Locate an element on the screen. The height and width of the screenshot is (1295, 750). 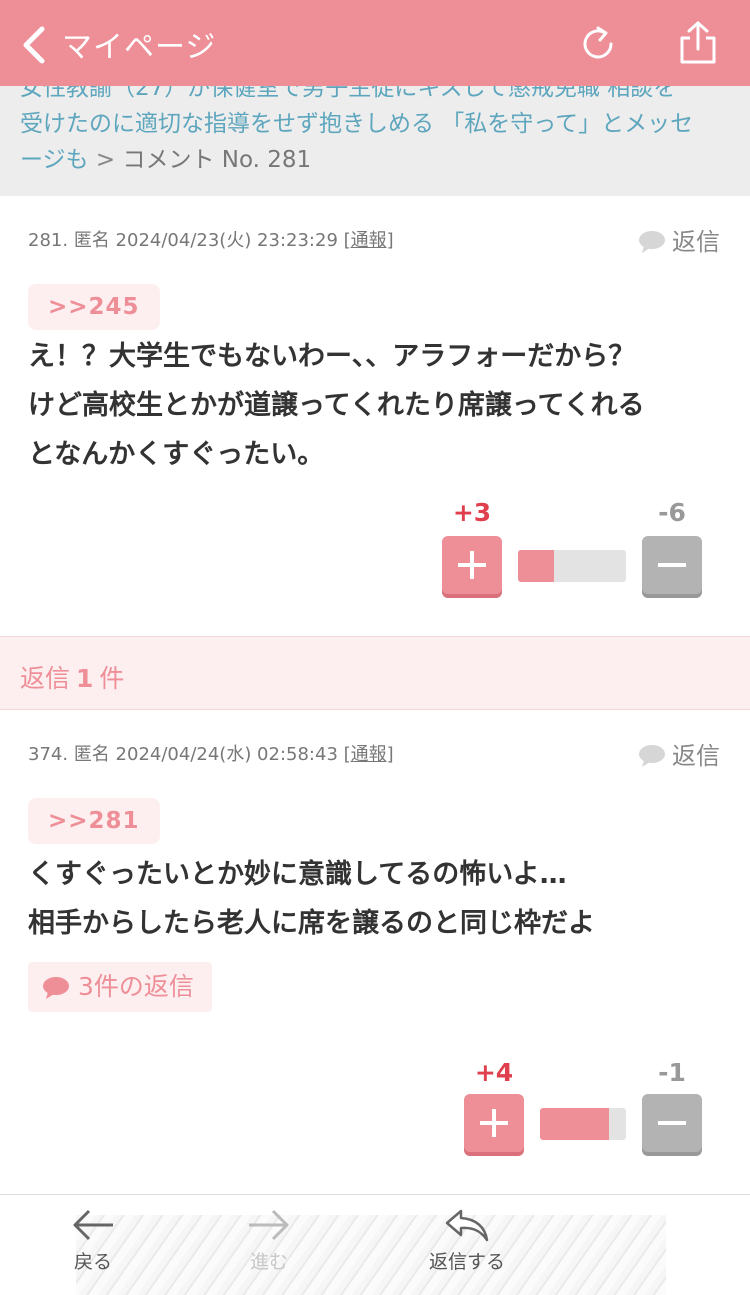
nav-forward-button: 進む is located at coordinates (269, 1240).